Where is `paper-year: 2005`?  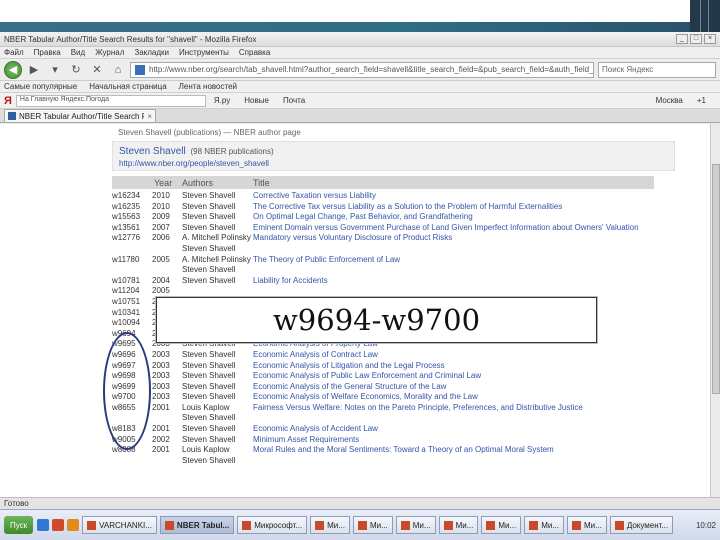 paper-year: 2005 is located at coordinates (161, 291).